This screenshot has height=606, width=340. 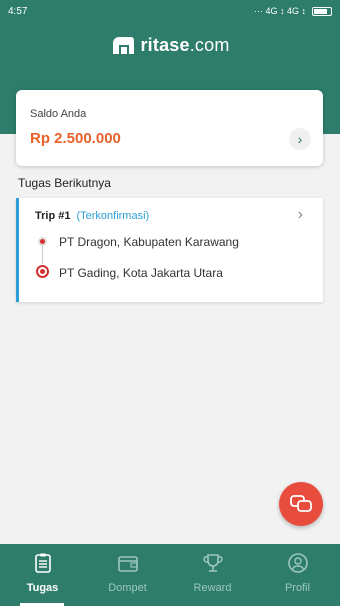 I want to click on bottom-navigation: Tugas Dompet Reward Profil, so click(x=170, y=575).